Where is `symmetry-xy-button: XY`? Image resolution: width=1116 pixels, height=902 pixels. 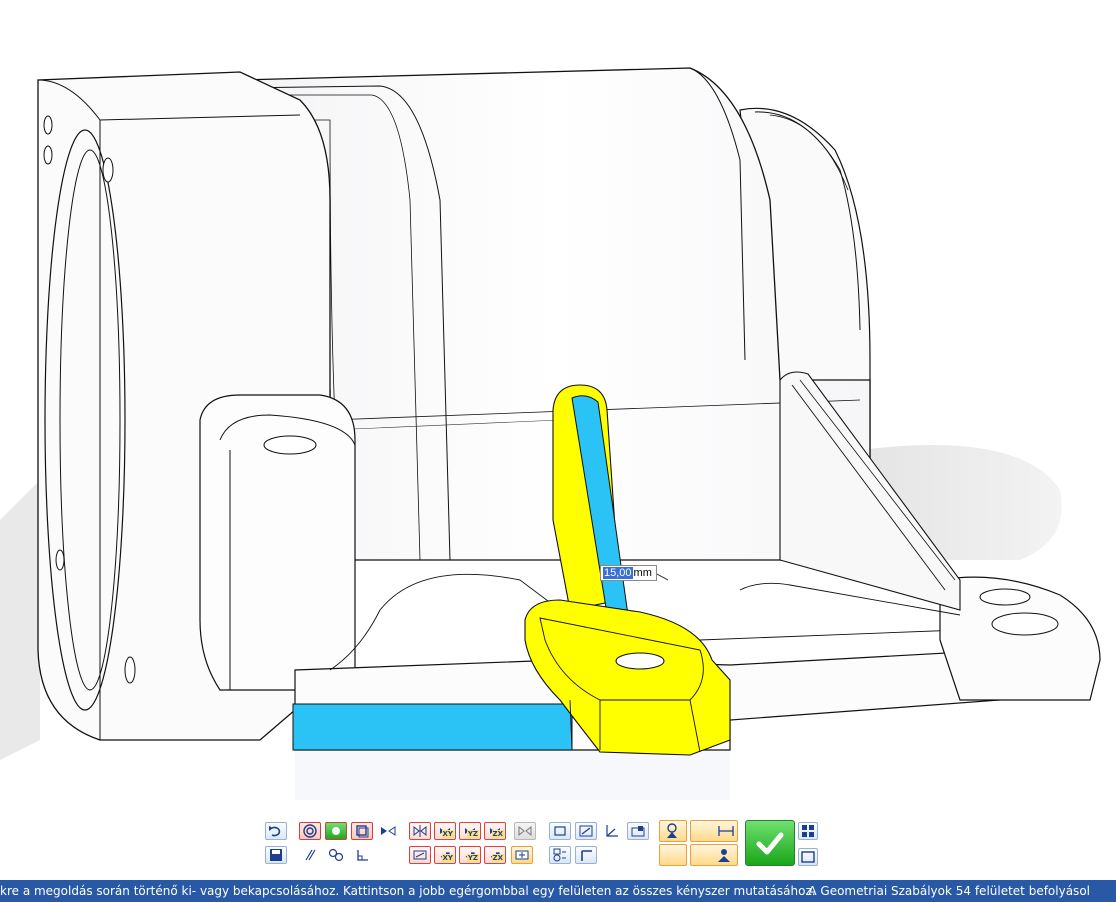 symmetry-xy-button: XY is located at coordinates (445, 831).